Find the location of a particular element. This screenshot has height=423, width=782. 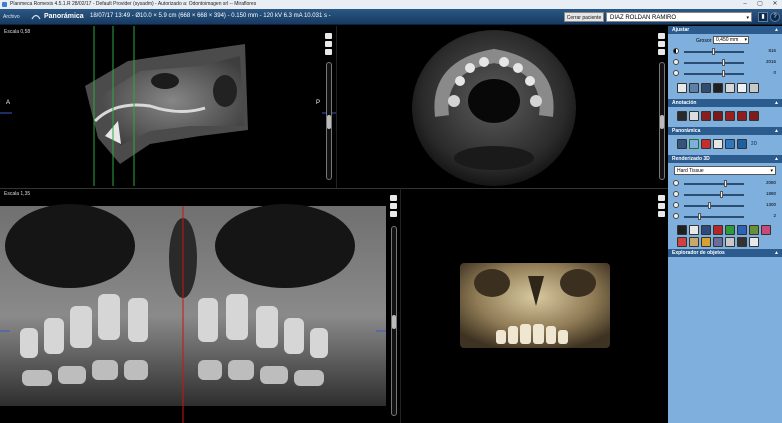

anotacion-header: Anotación ▲ is located at coordinates (725, 103).